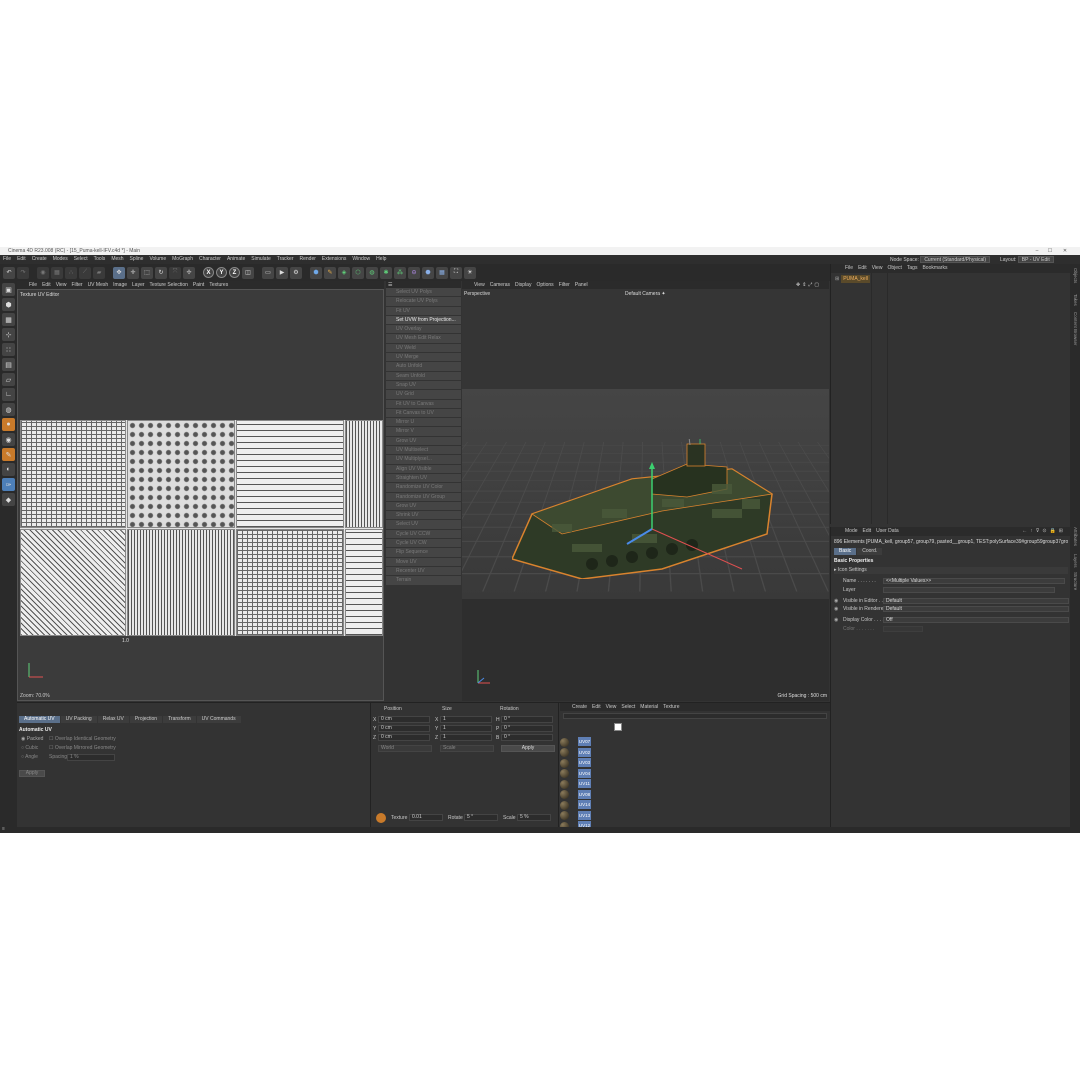 Image resolution: width=1080 pixels, height=1080 pixels. Describe the element at coordinates (1037, 251) in the screenshot. I see `minimize-button: –` at that location.